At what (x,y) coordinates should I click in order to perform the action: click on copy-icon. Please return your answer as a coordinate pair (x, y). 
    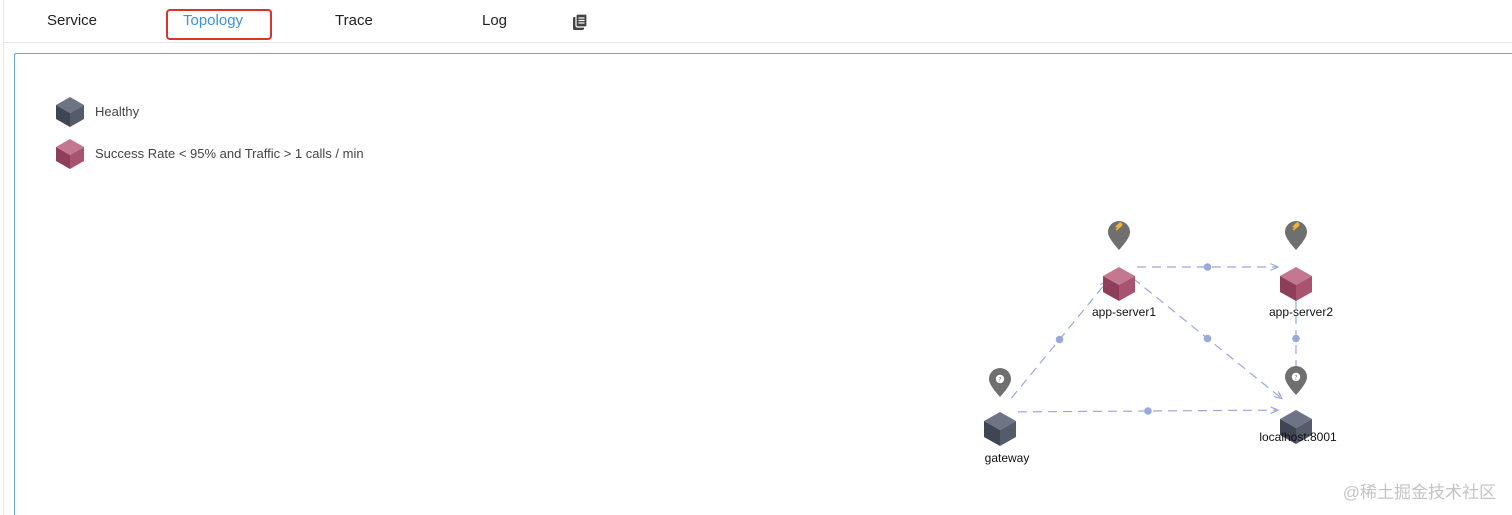
    Looking at the image, I should click on (580, 22).